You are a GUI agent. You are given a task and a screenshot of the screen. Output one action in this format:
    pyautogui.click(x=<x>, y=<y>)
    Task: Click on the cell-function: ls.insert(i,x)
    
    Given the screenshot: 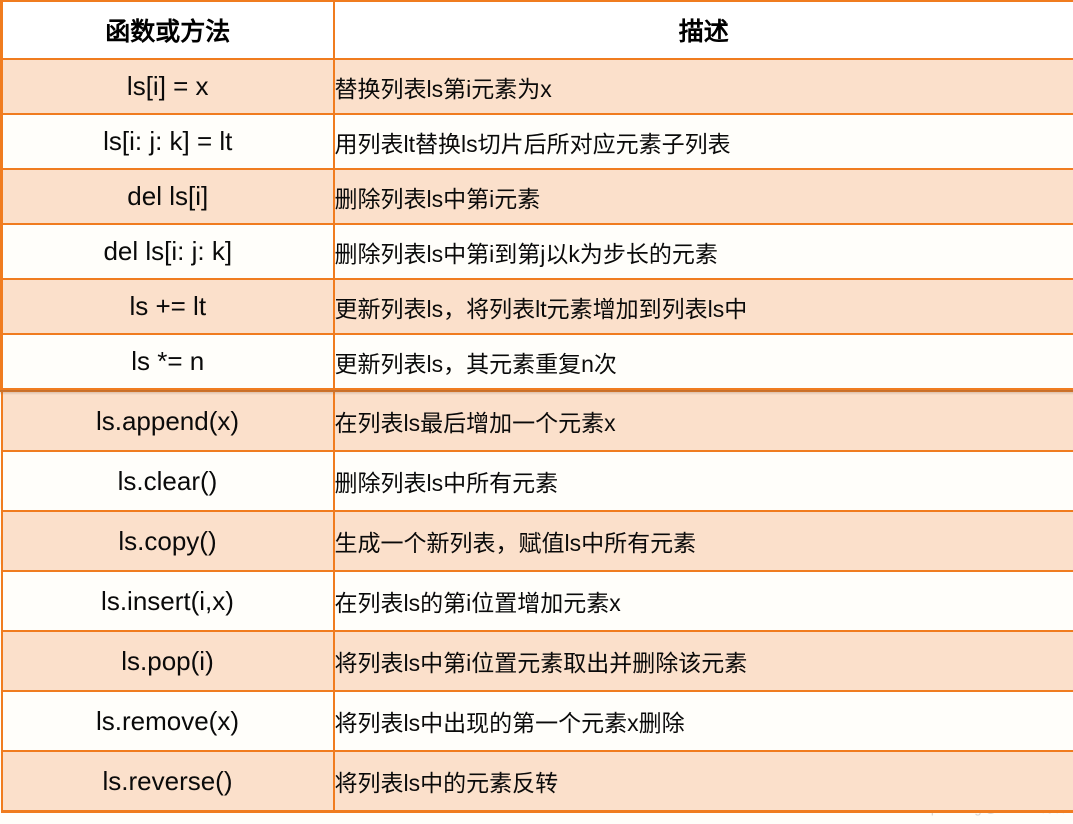 What is the action you would take?
    pyautogui.click(x=167, y=601)
    